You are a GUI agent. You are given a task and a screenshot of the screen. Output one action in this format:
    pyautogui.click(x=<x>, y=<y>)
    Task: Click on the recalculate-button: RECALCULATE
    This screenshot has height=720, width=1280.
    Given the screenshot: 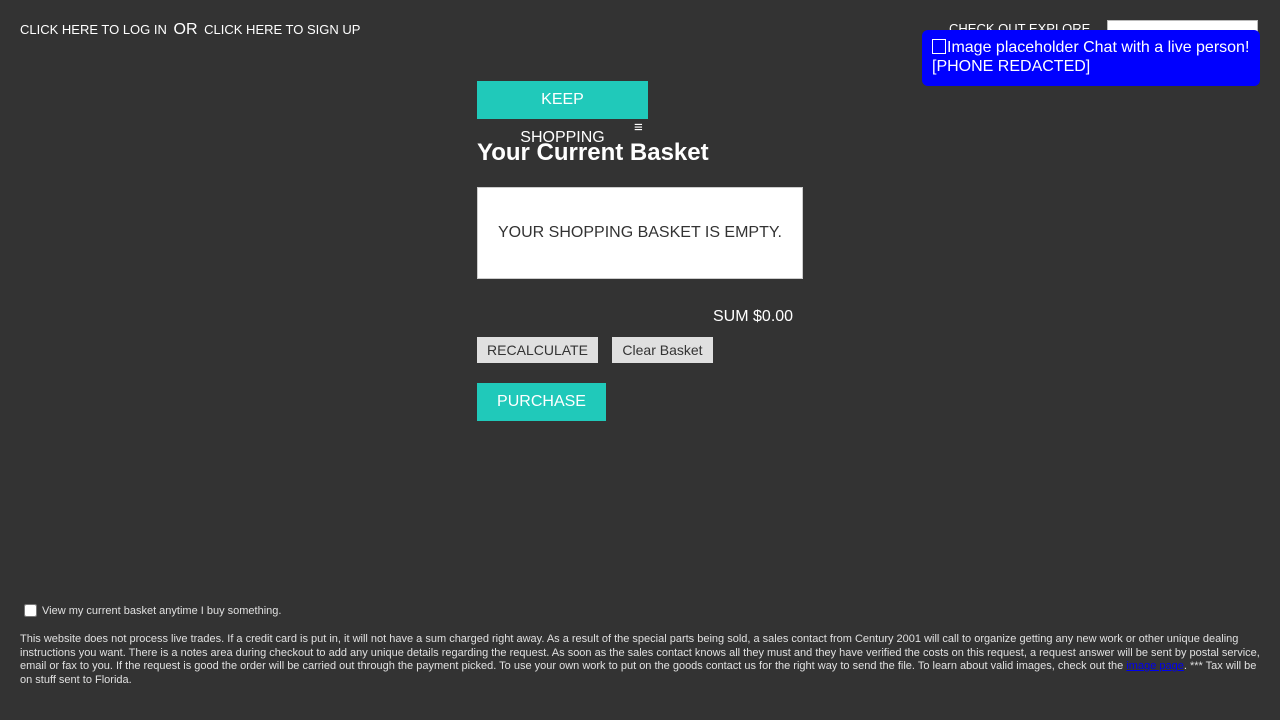 What is the action you would take?
    pyautogui.click(x=537, y=350)
    